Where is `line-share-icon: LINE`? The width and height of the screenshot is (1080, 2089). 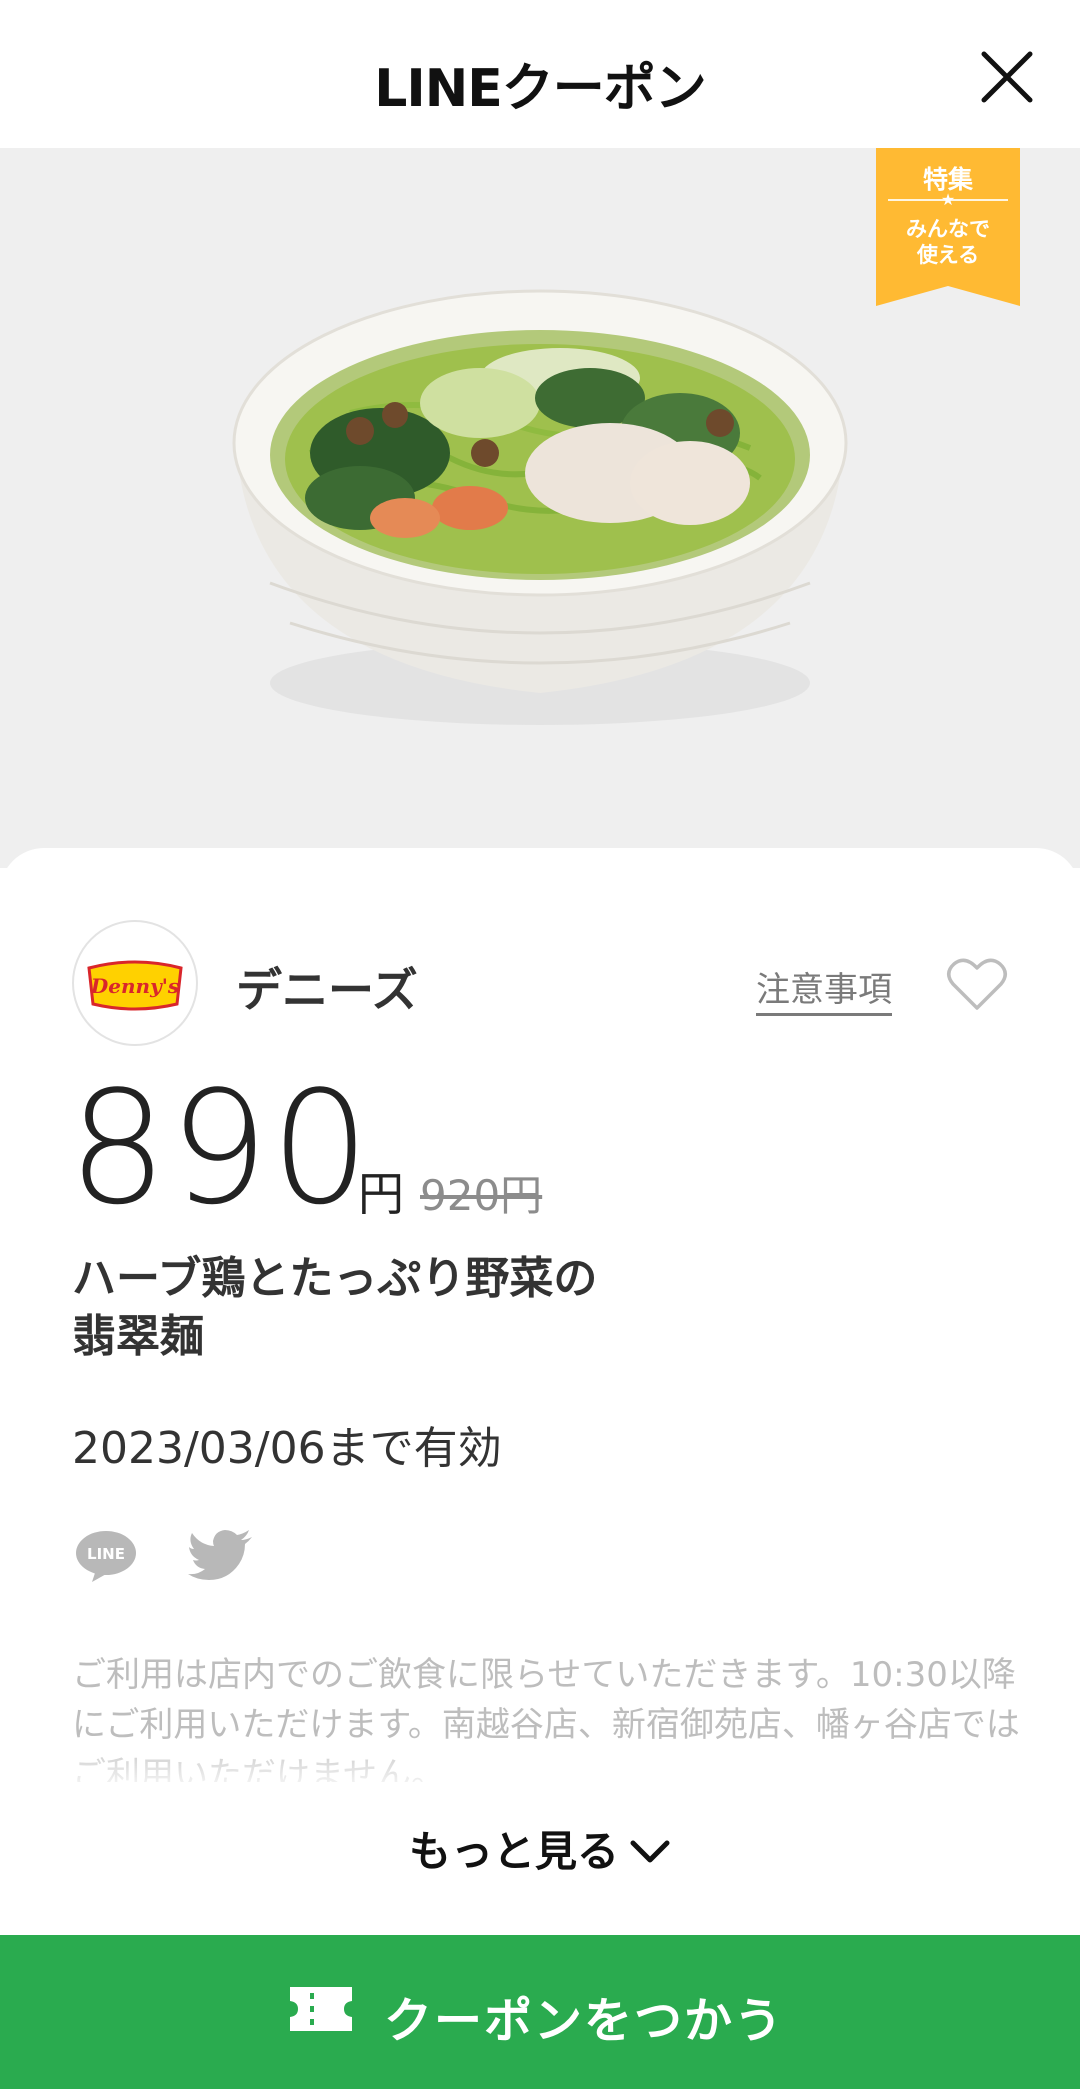 line-share-icon: LINE is located at coordinates (106, 1556).